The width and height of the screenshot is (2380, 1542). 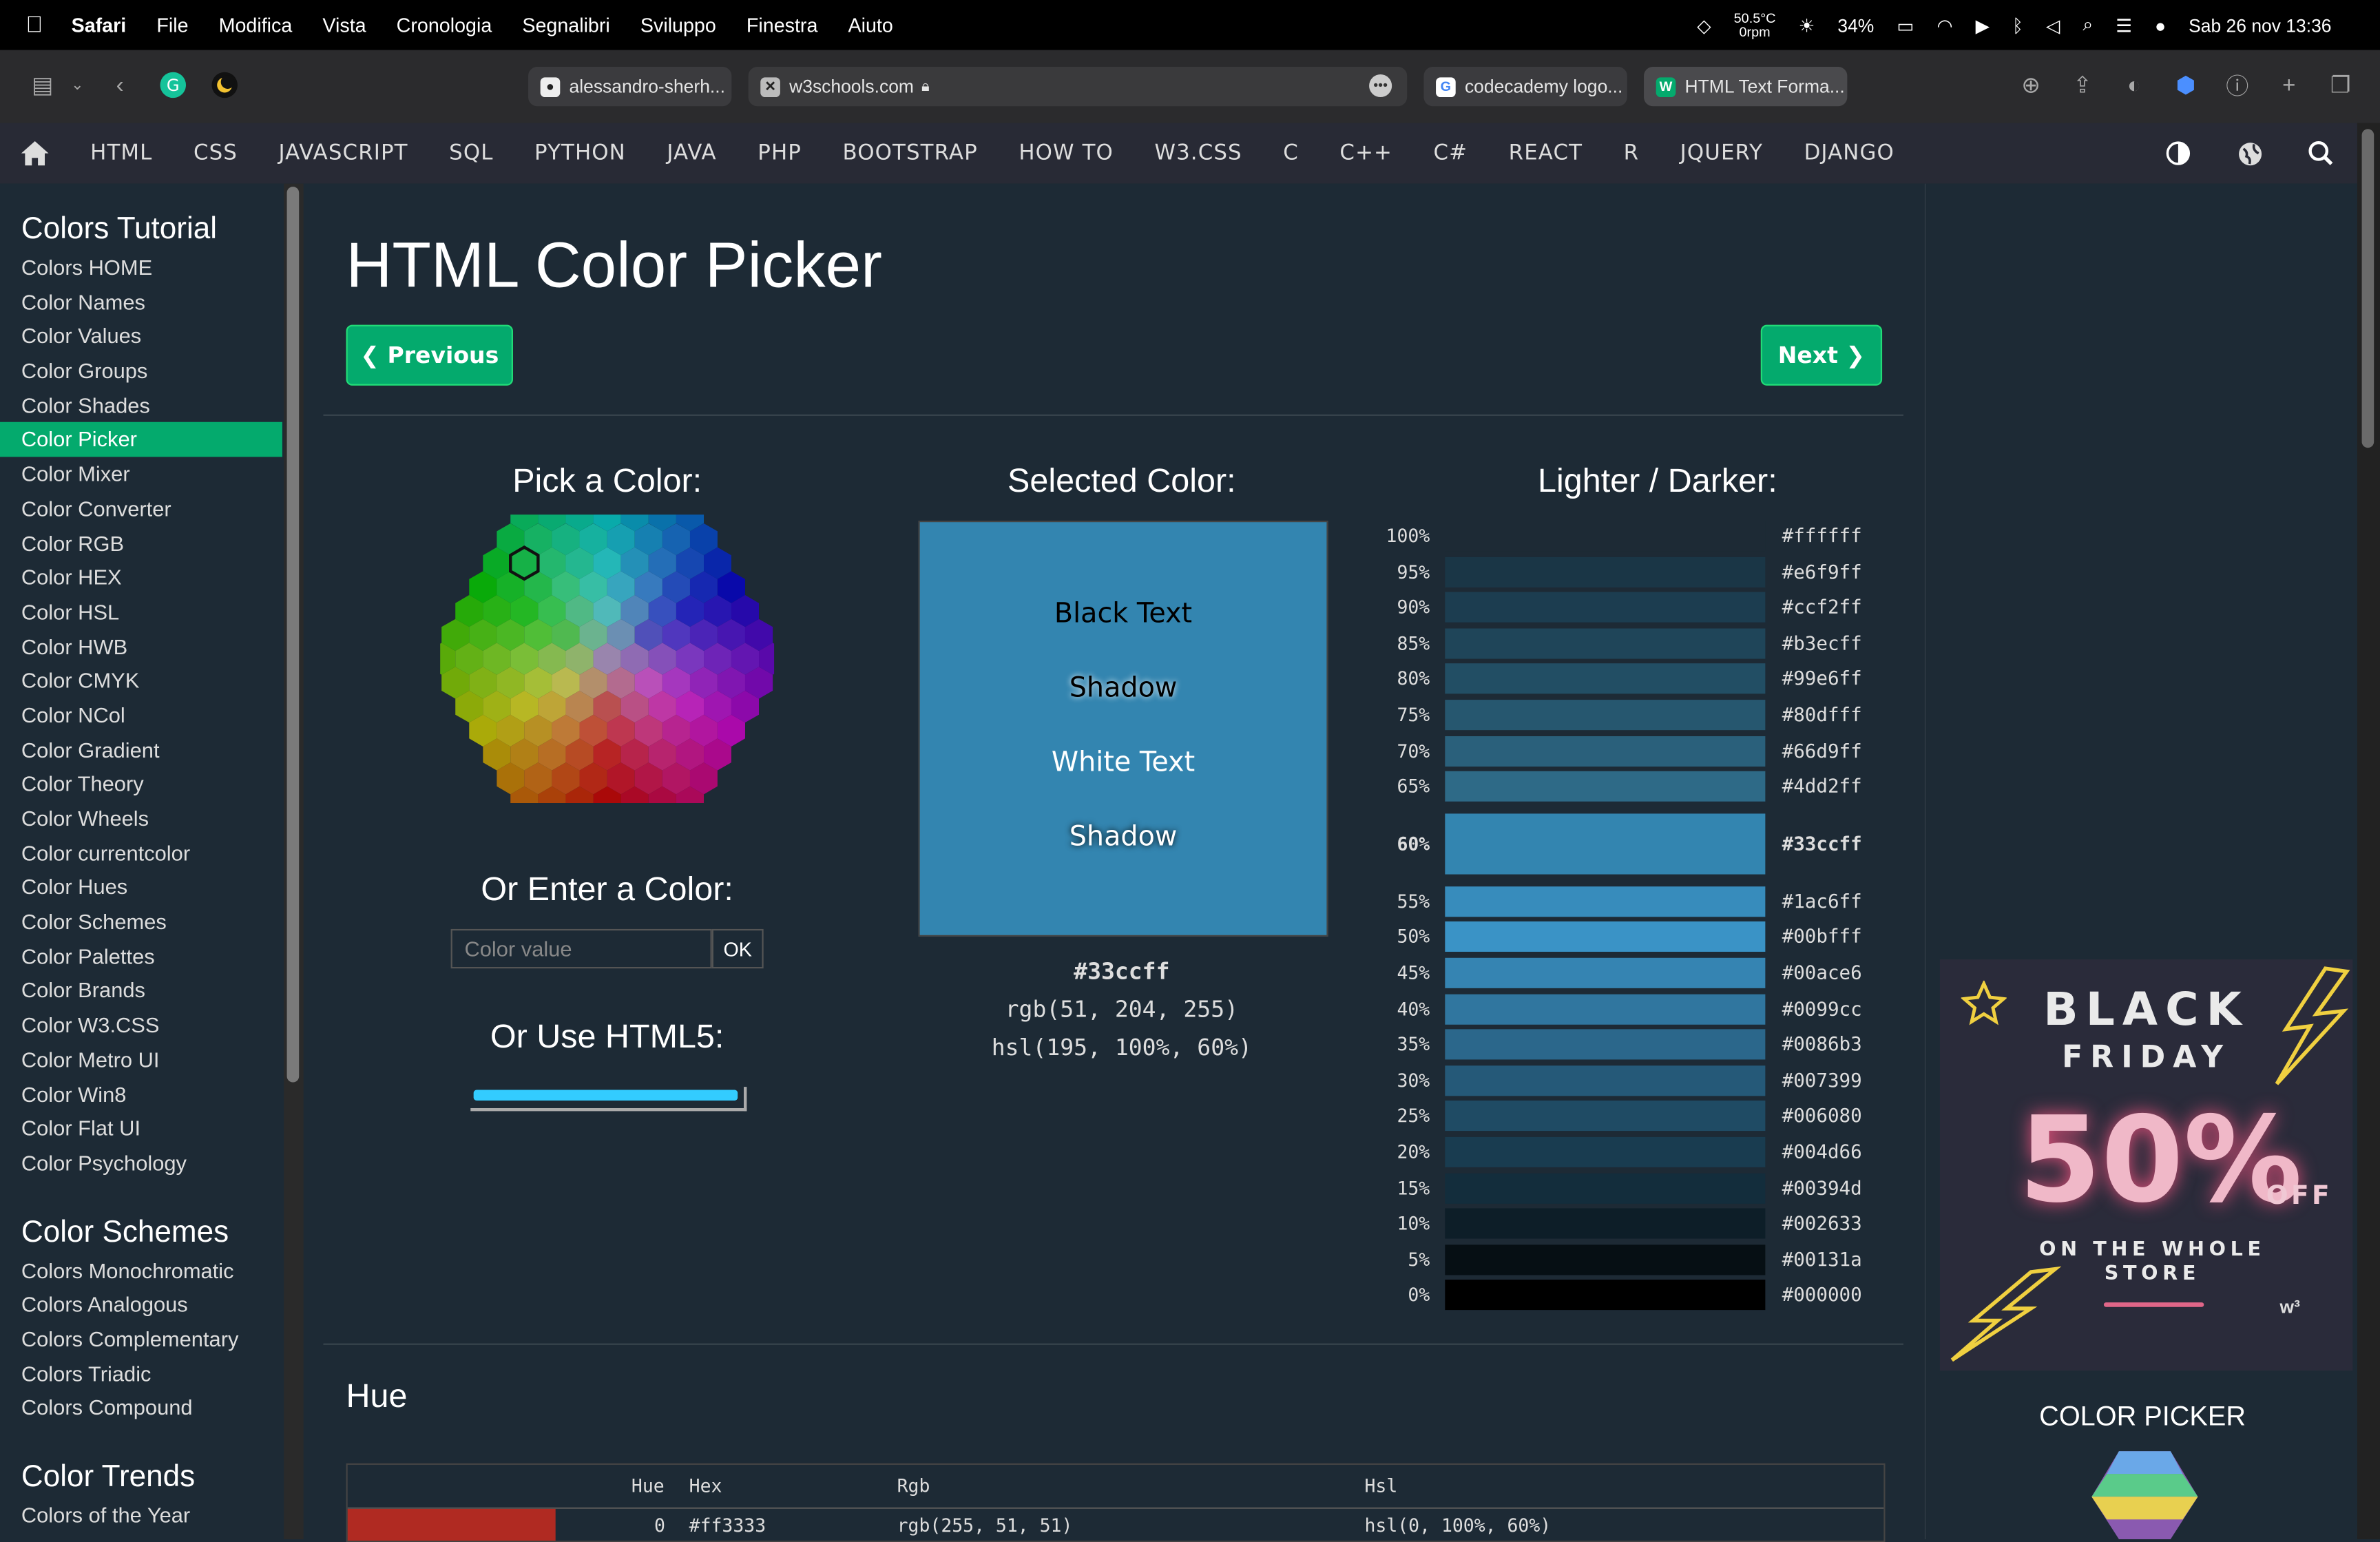 What do you see at coordinates (2249, 152) in the screenshot?
I see `globe-icon` at bounding box center [2249, 152].